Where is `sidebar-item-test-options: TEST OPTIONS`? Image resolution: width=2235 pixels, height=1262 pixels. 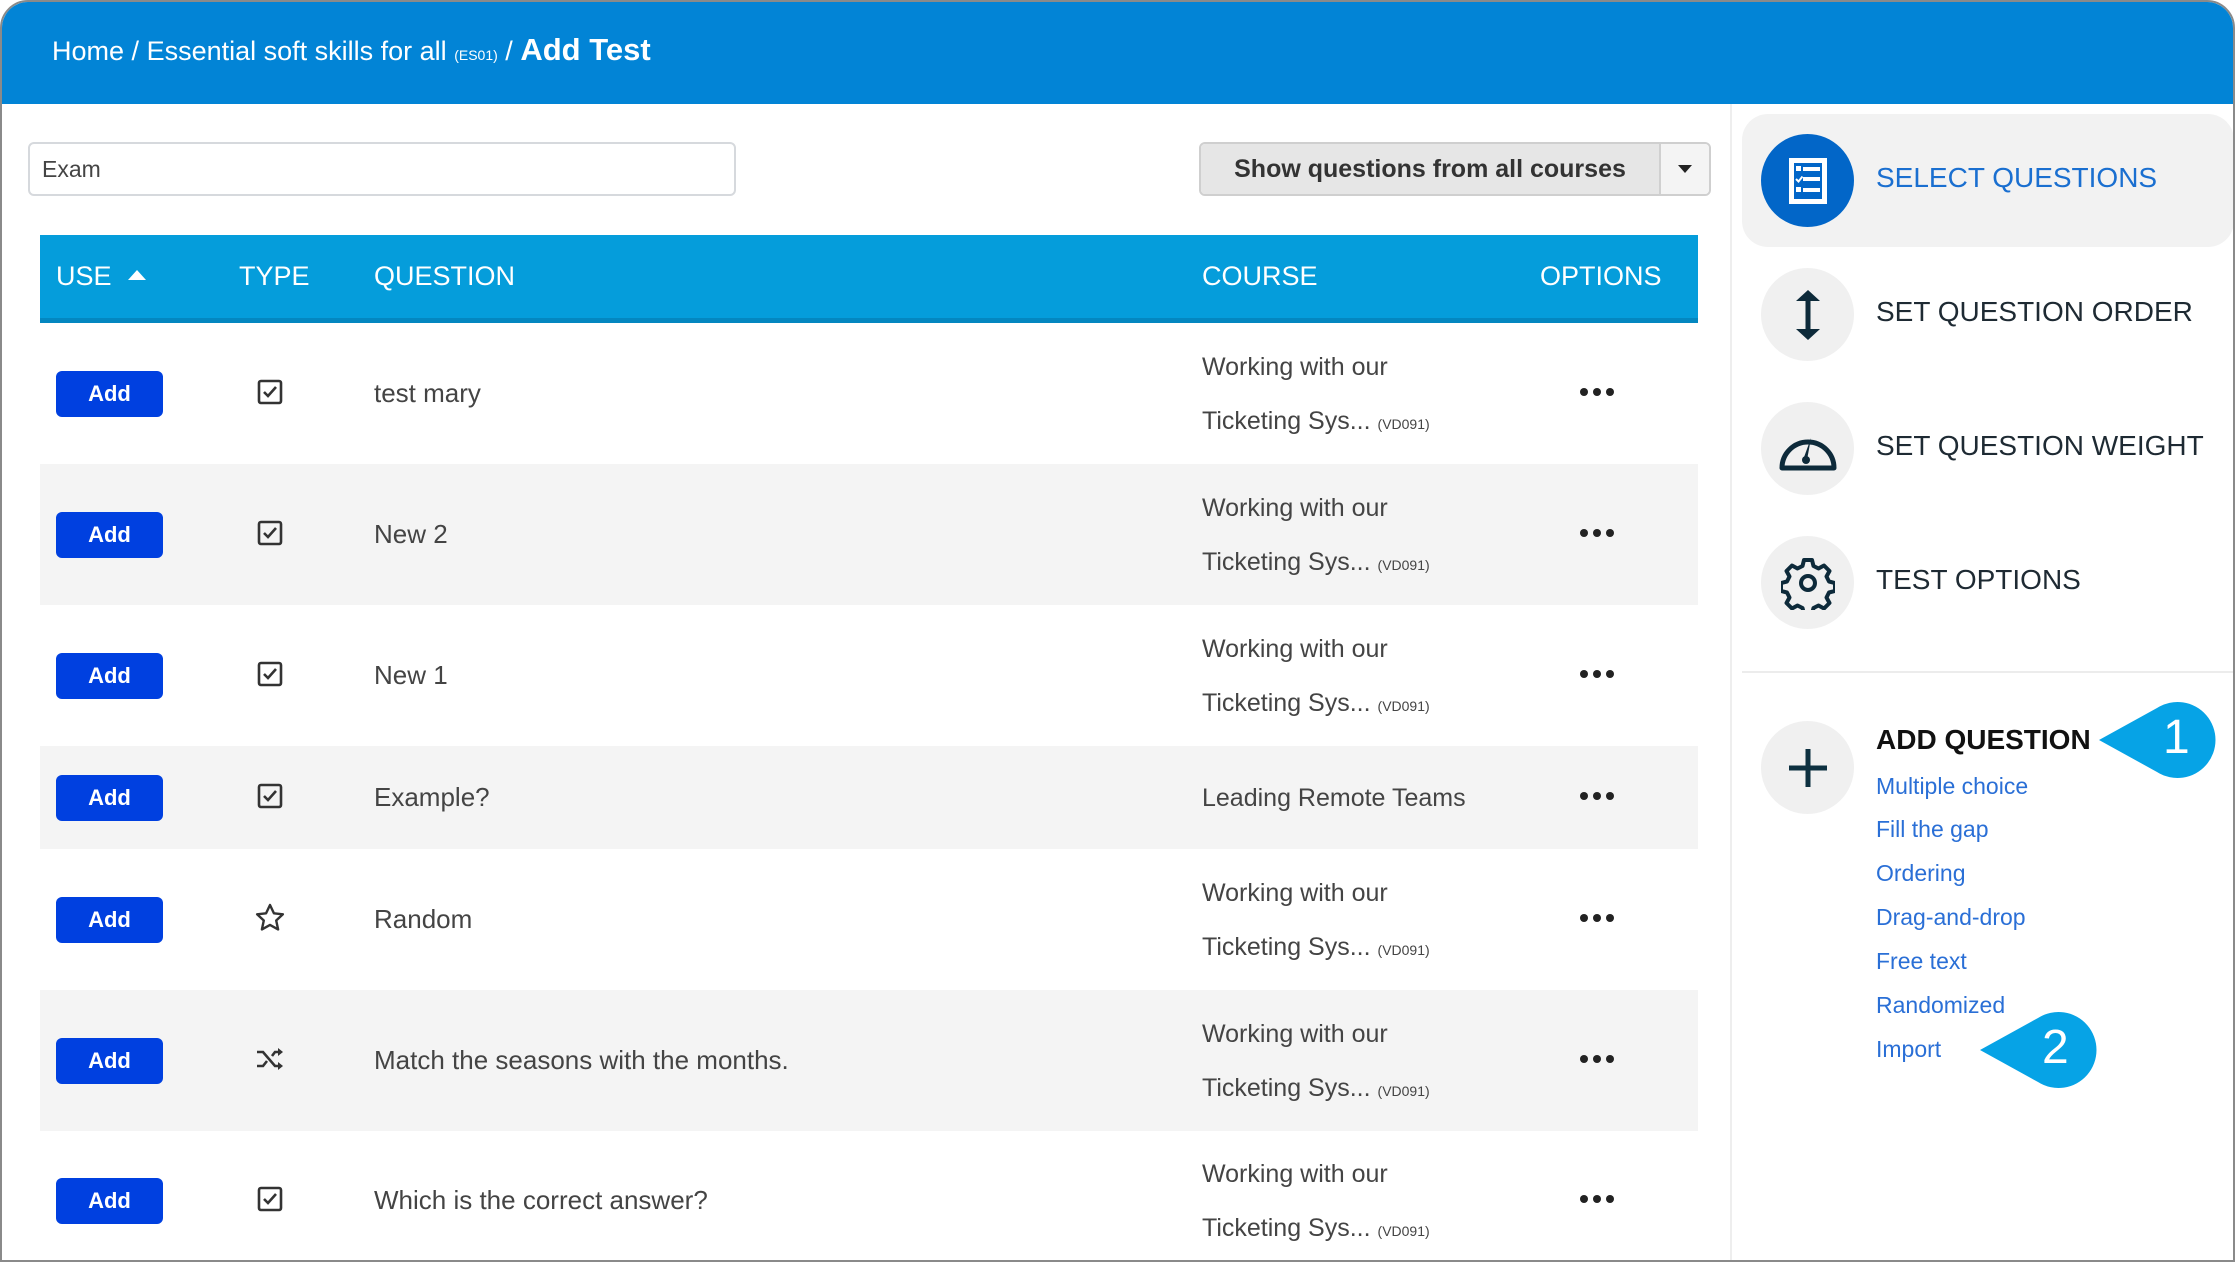
sidebar-item-test-options: TEST OPTIONS is located at coordinates (1987, 582).